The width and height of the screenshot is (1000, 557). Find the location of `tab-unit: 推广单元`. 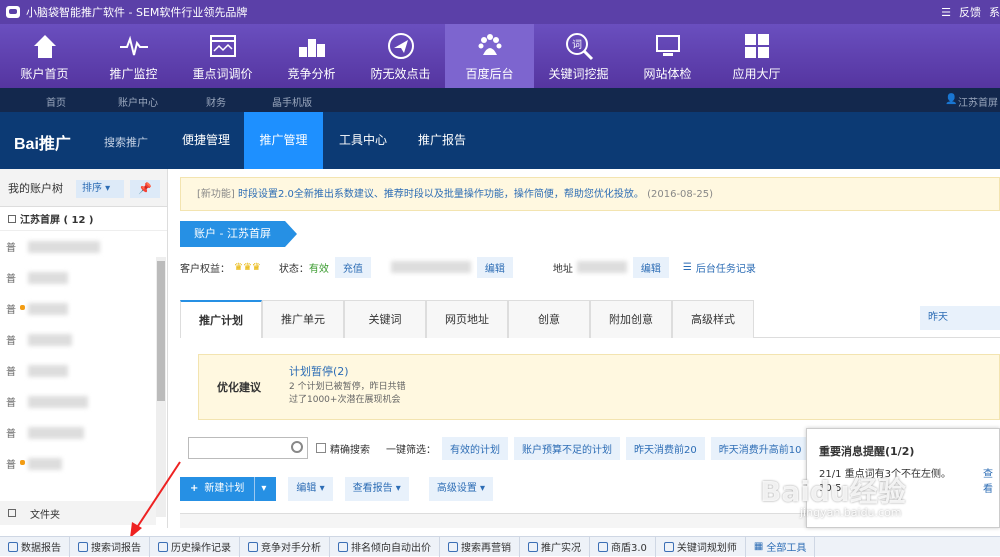

tab-unit: 推广单元 is located at coordinates (303, 319).